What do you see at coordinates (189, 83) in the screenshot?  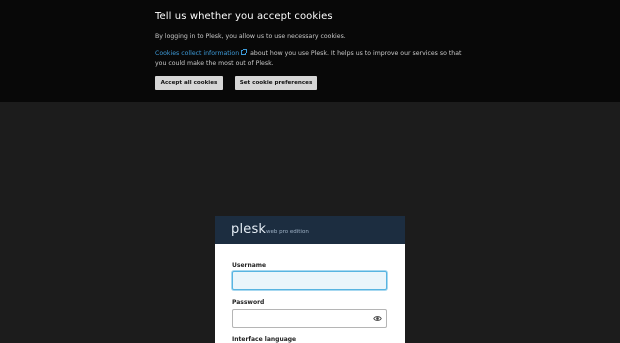 I see `accept-all-cookies-button: Accept all cookies` at bounding box center [189, 83].